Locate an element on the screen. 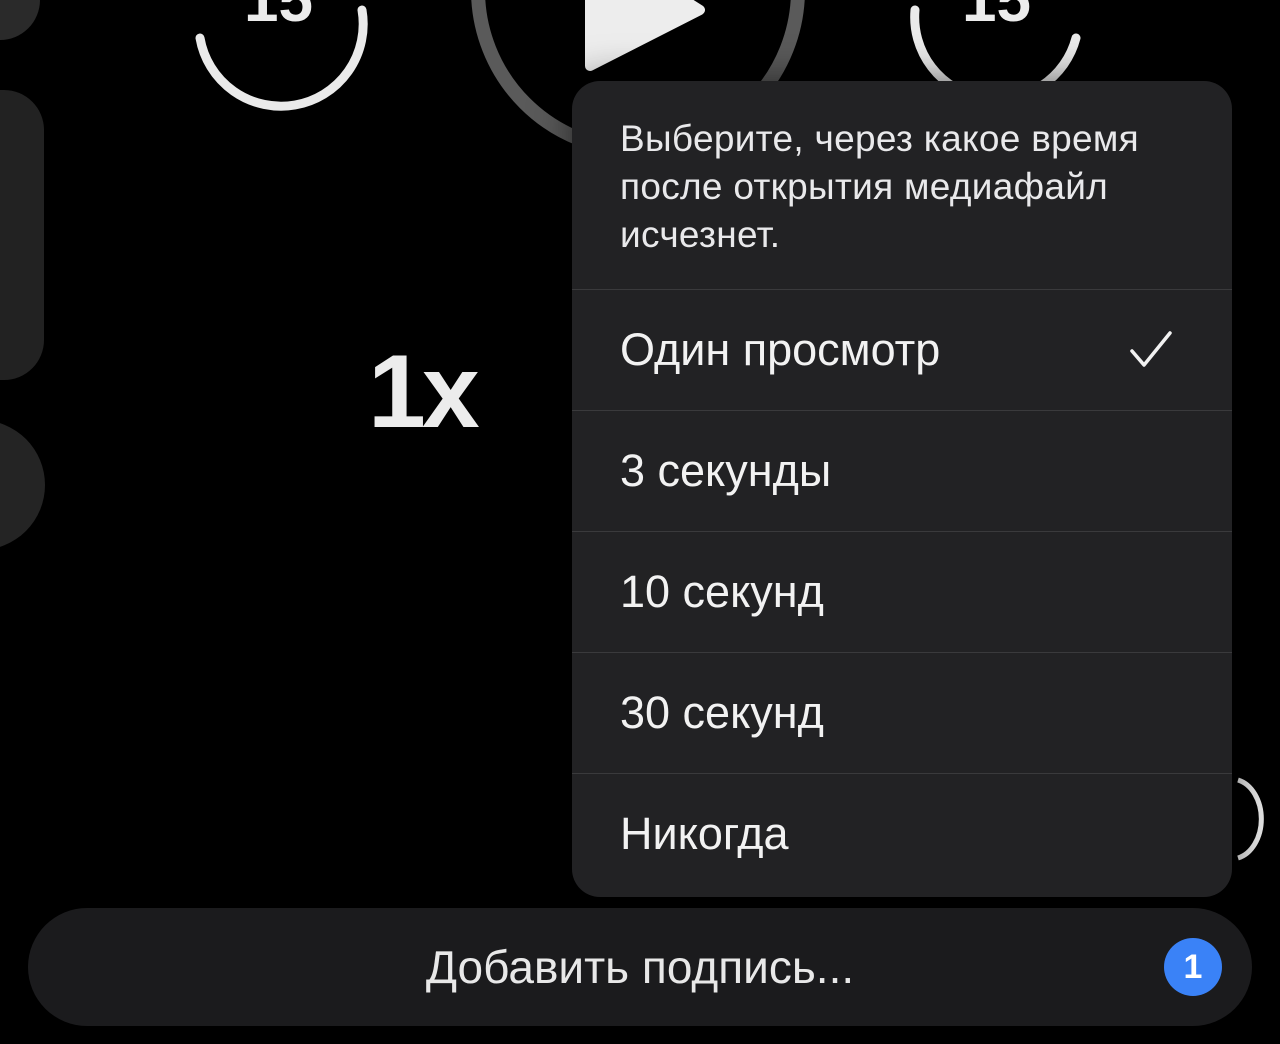 The height and width of the screenshot is (1044, 1280). playback-speed-button: 1x is located at coordinates (424, 392).